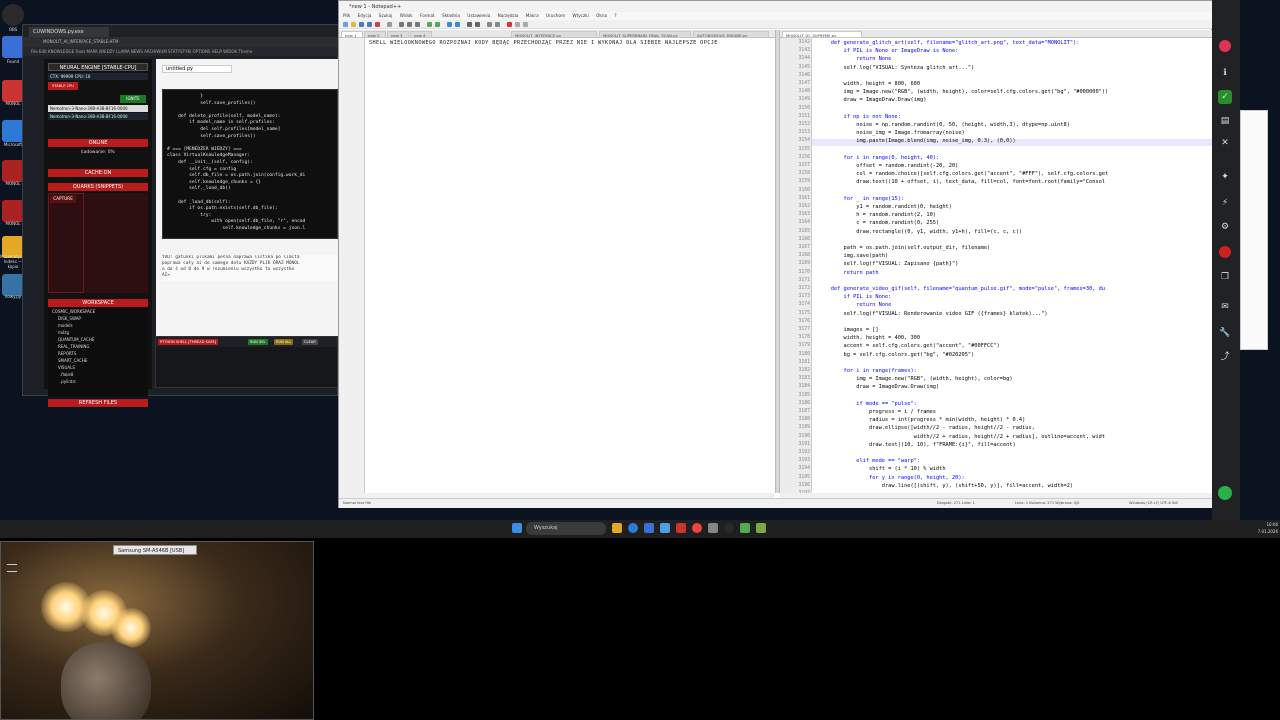 The height and width of the screenshot is (720, 1280). I want to click on menu-uruchom: Uruchom, so click(555, 15).